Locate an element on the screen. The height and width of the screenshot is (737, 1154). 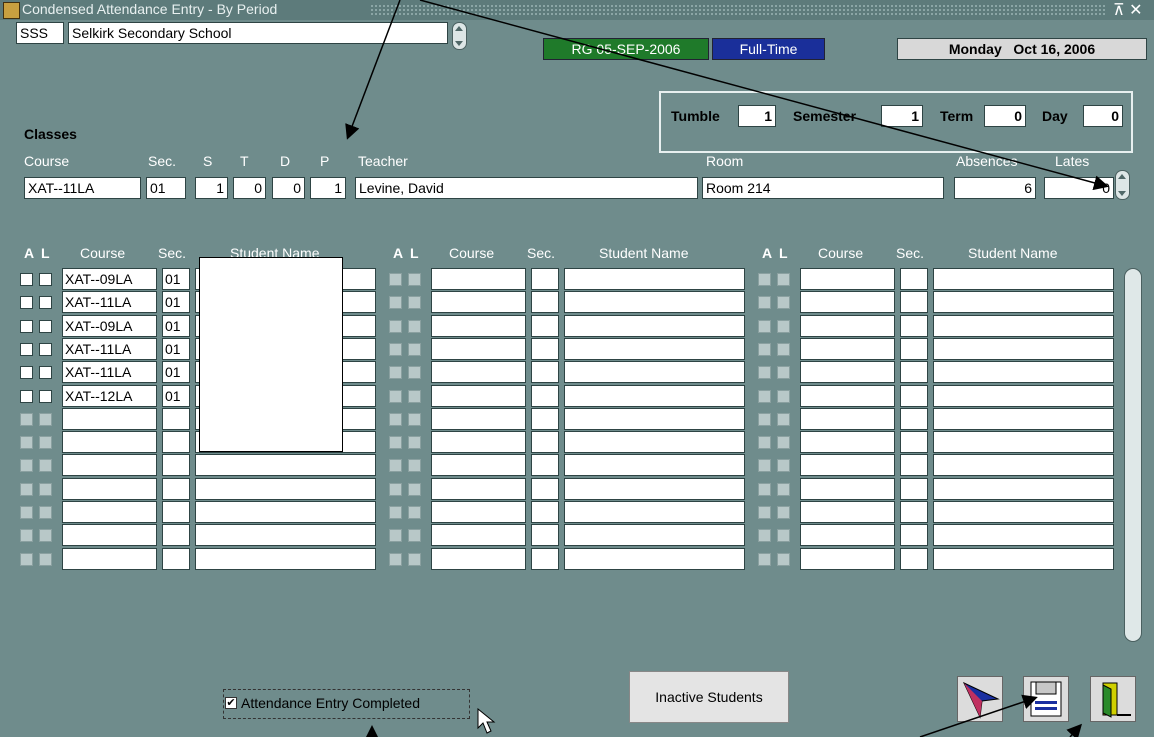
room-field: Room 214 is located at coordinates (823, 188).